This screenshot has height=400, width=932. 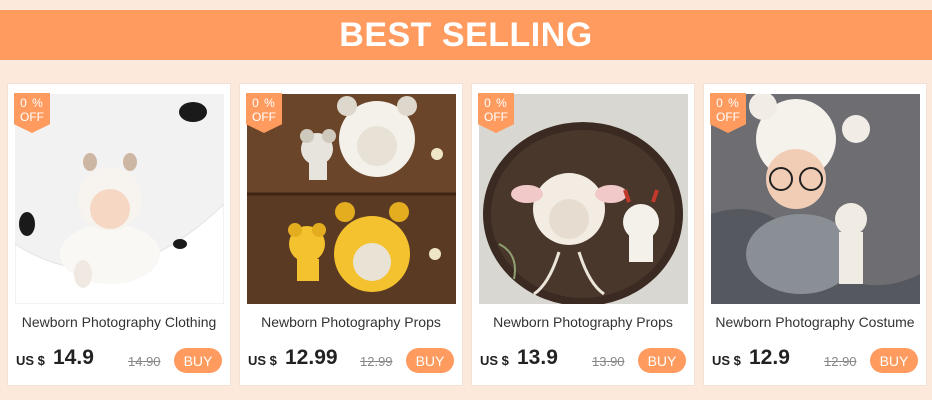 I want to click on original-price: 12.99, so click(x=376, y=361).